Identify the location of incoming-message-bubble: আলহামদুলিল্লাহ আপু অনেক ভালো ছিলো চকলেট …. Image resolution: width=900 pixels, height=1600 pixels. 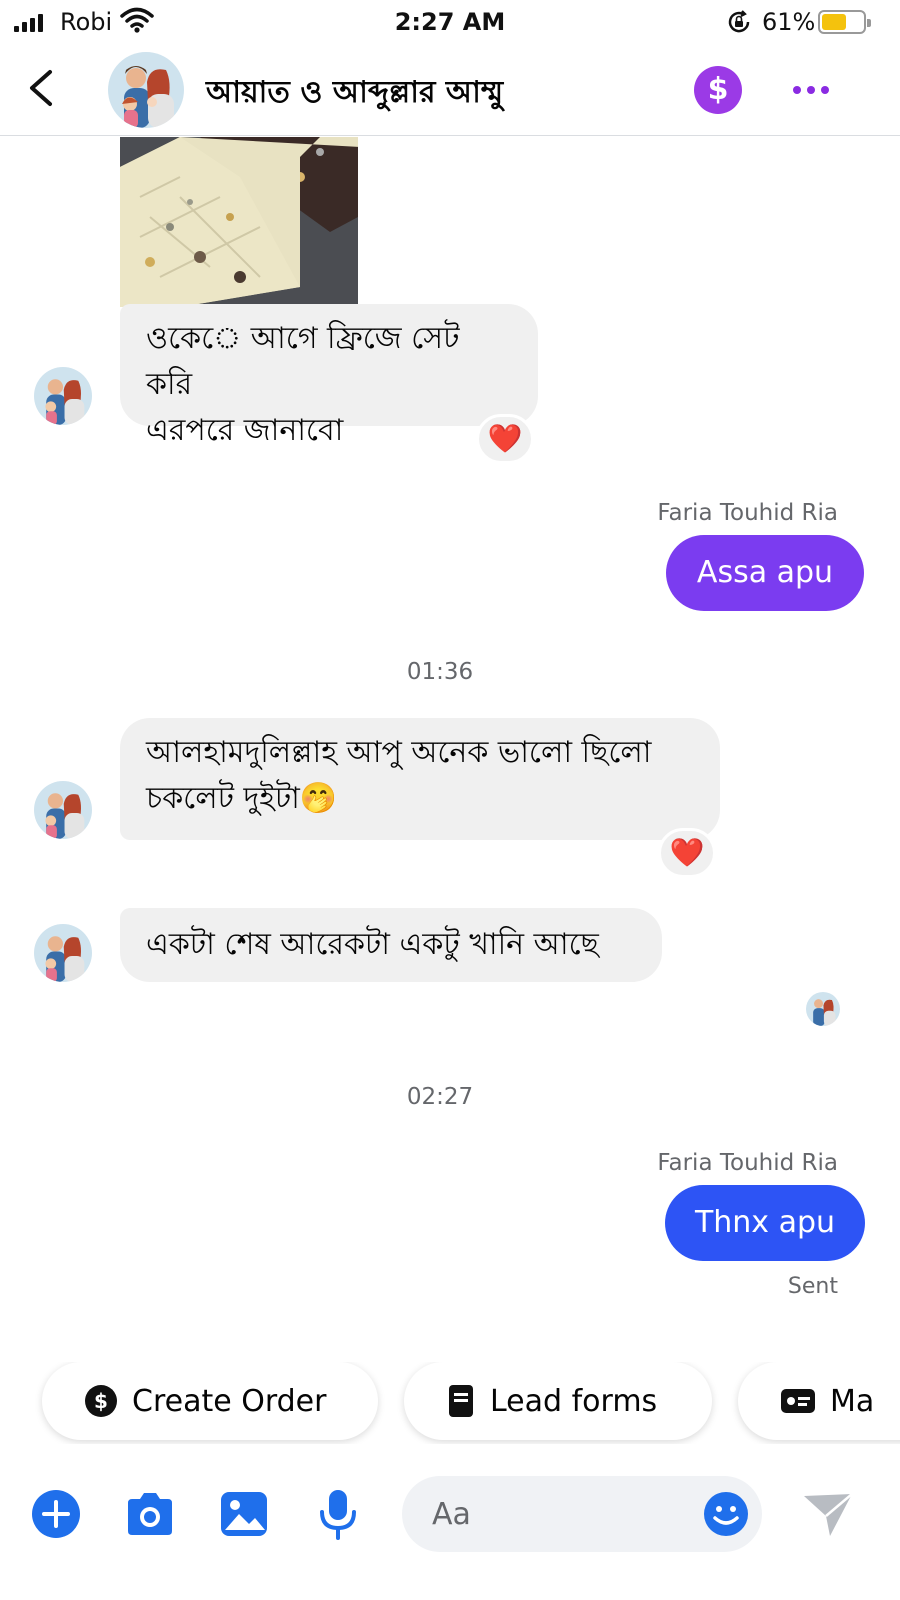
(420, 779).